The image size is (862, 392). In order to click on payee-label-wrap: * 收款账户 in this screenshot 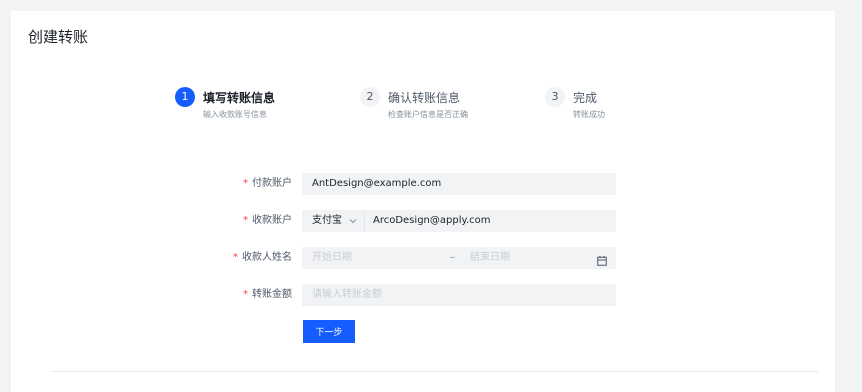, I will do `click(246, 221)`.